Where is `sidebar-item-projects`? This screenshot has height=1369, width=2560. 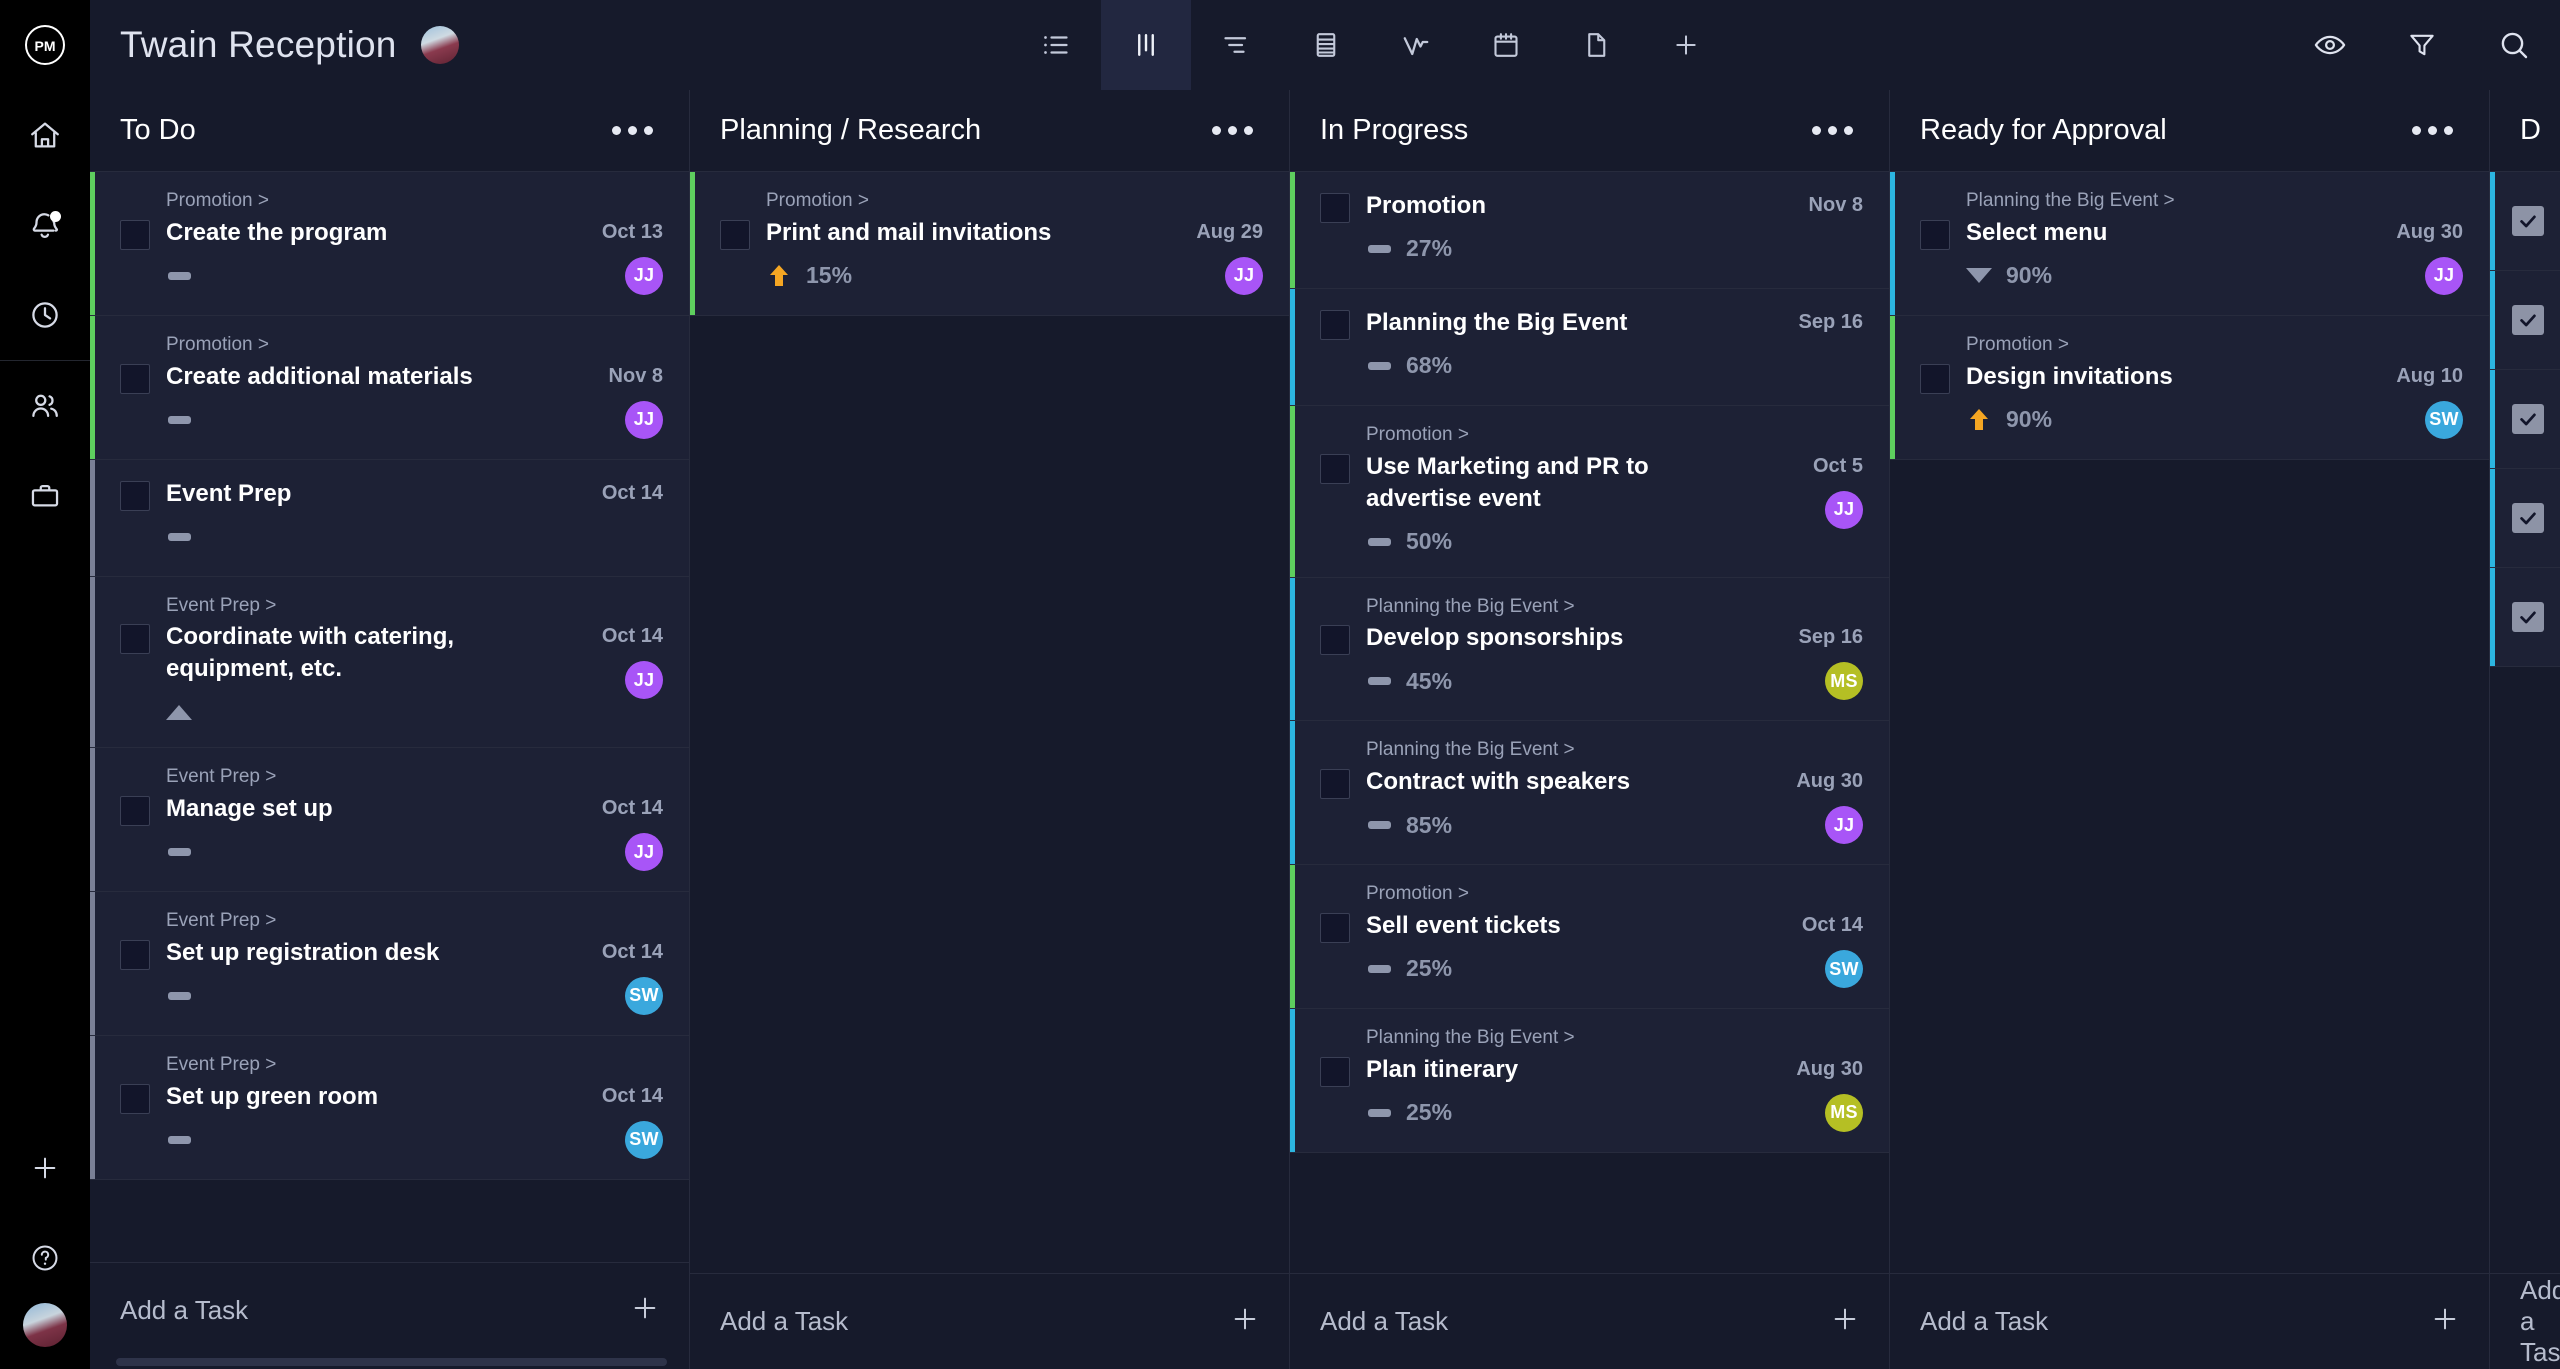
sidebar-item-projects is located at coordinates (45, 496).